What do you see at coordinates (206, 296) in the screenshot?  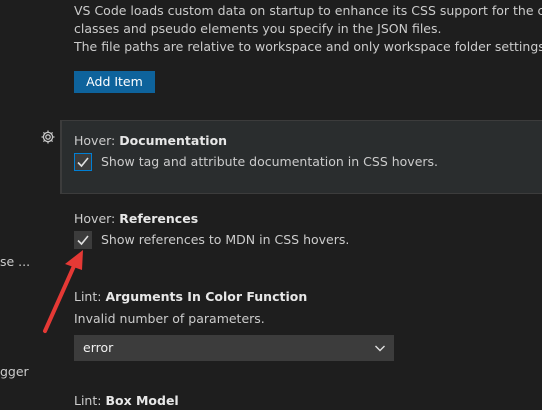 I see `setting-key: Arguments In Color Function` at bounding box center [206, 296].